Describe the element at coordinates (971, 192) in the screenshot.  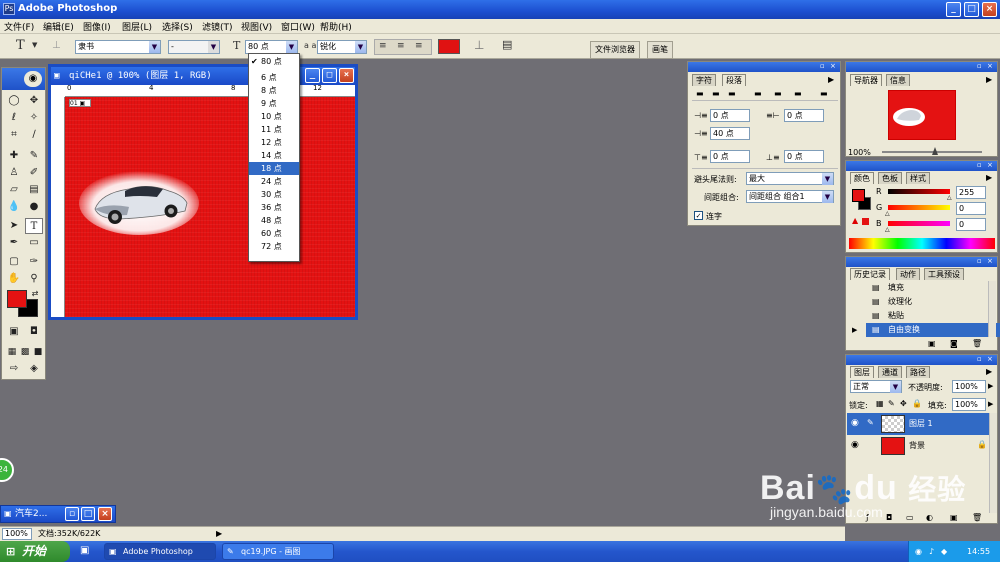
I see `r-field: 255` at that location.